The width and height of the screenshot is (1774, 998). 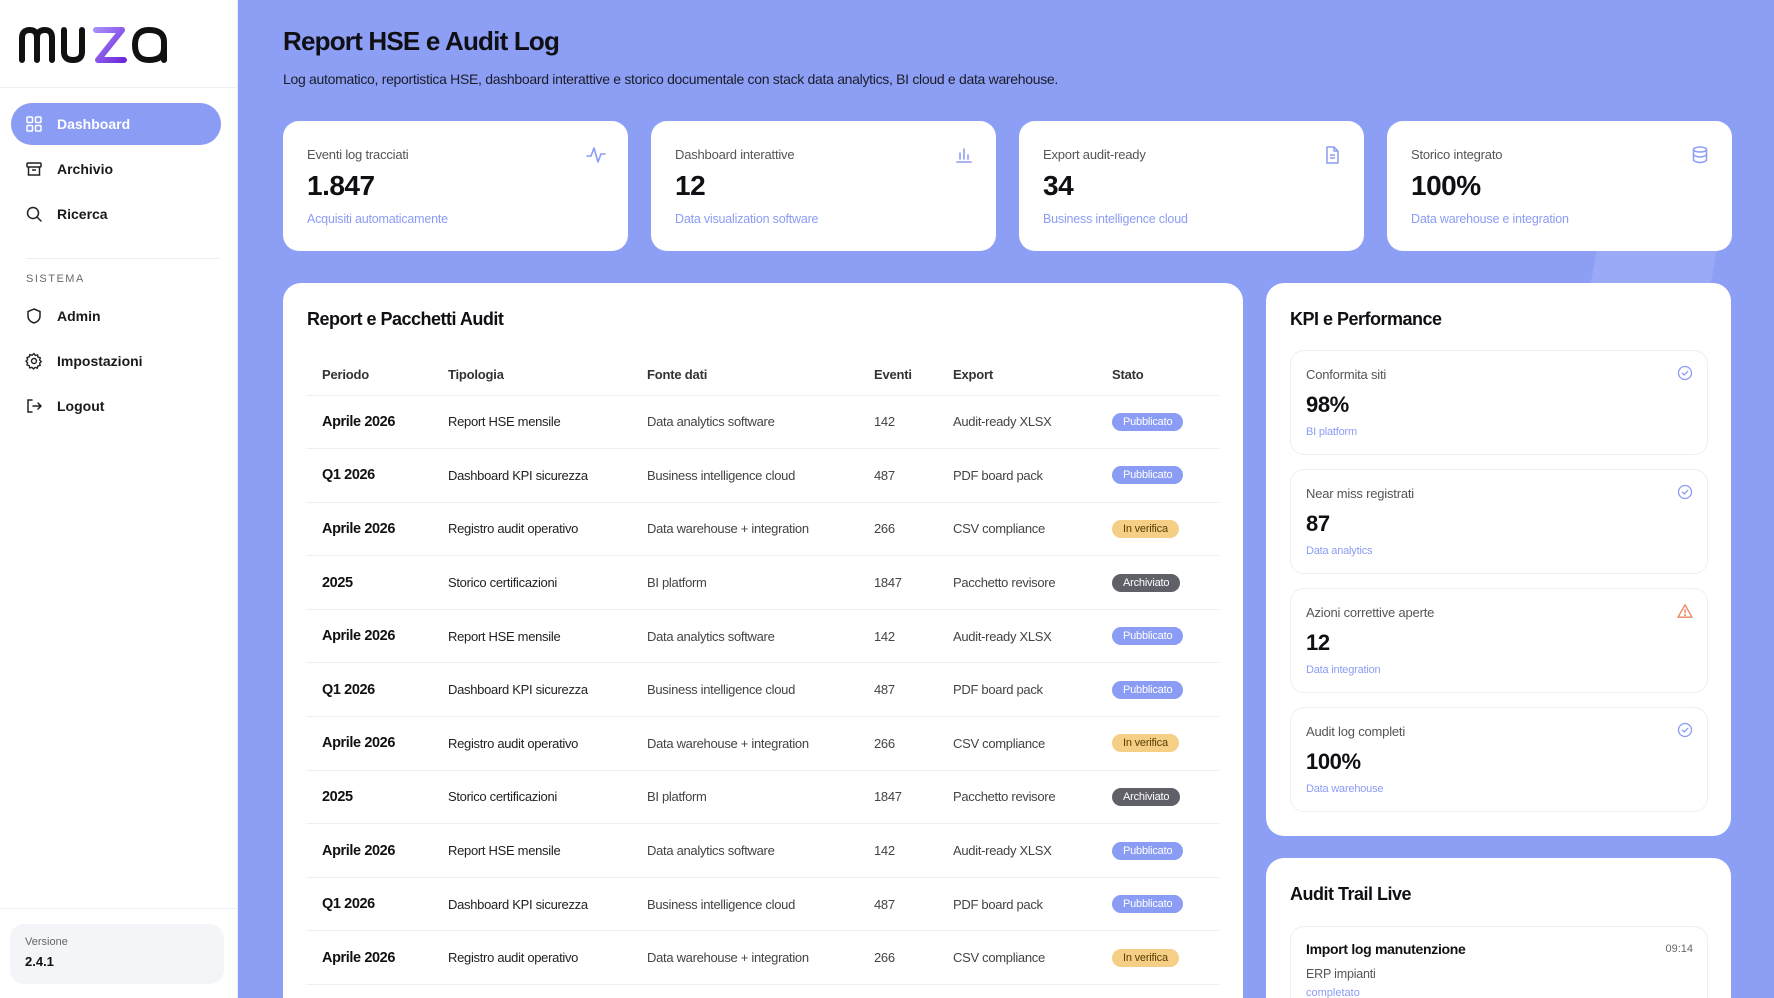 I want to click on kpi-item-conformita: Conformita siti 98% BI platform, so click(x=1499, y=402).